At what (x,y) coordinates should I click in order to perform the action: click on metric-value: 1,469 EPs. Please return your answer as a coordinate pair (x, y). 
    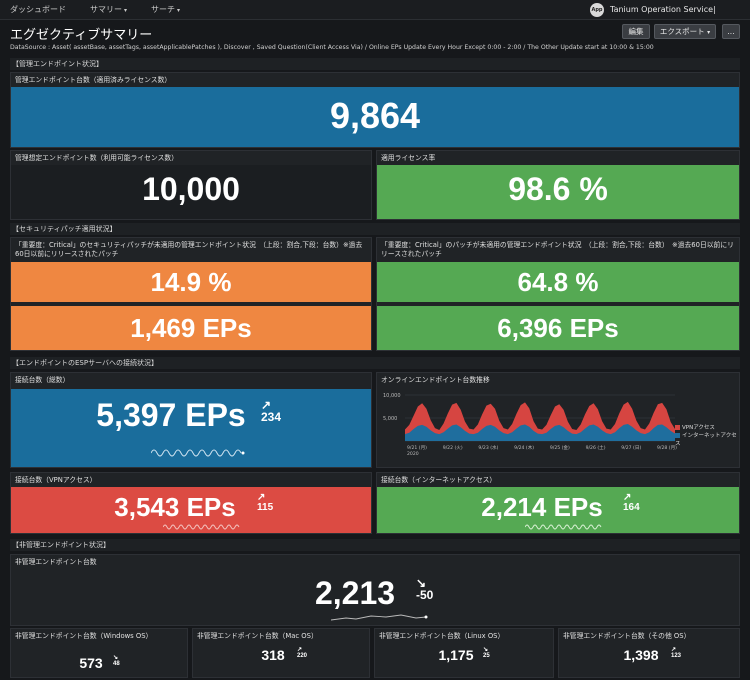
    Looking at the image, I should click on (191, 328).